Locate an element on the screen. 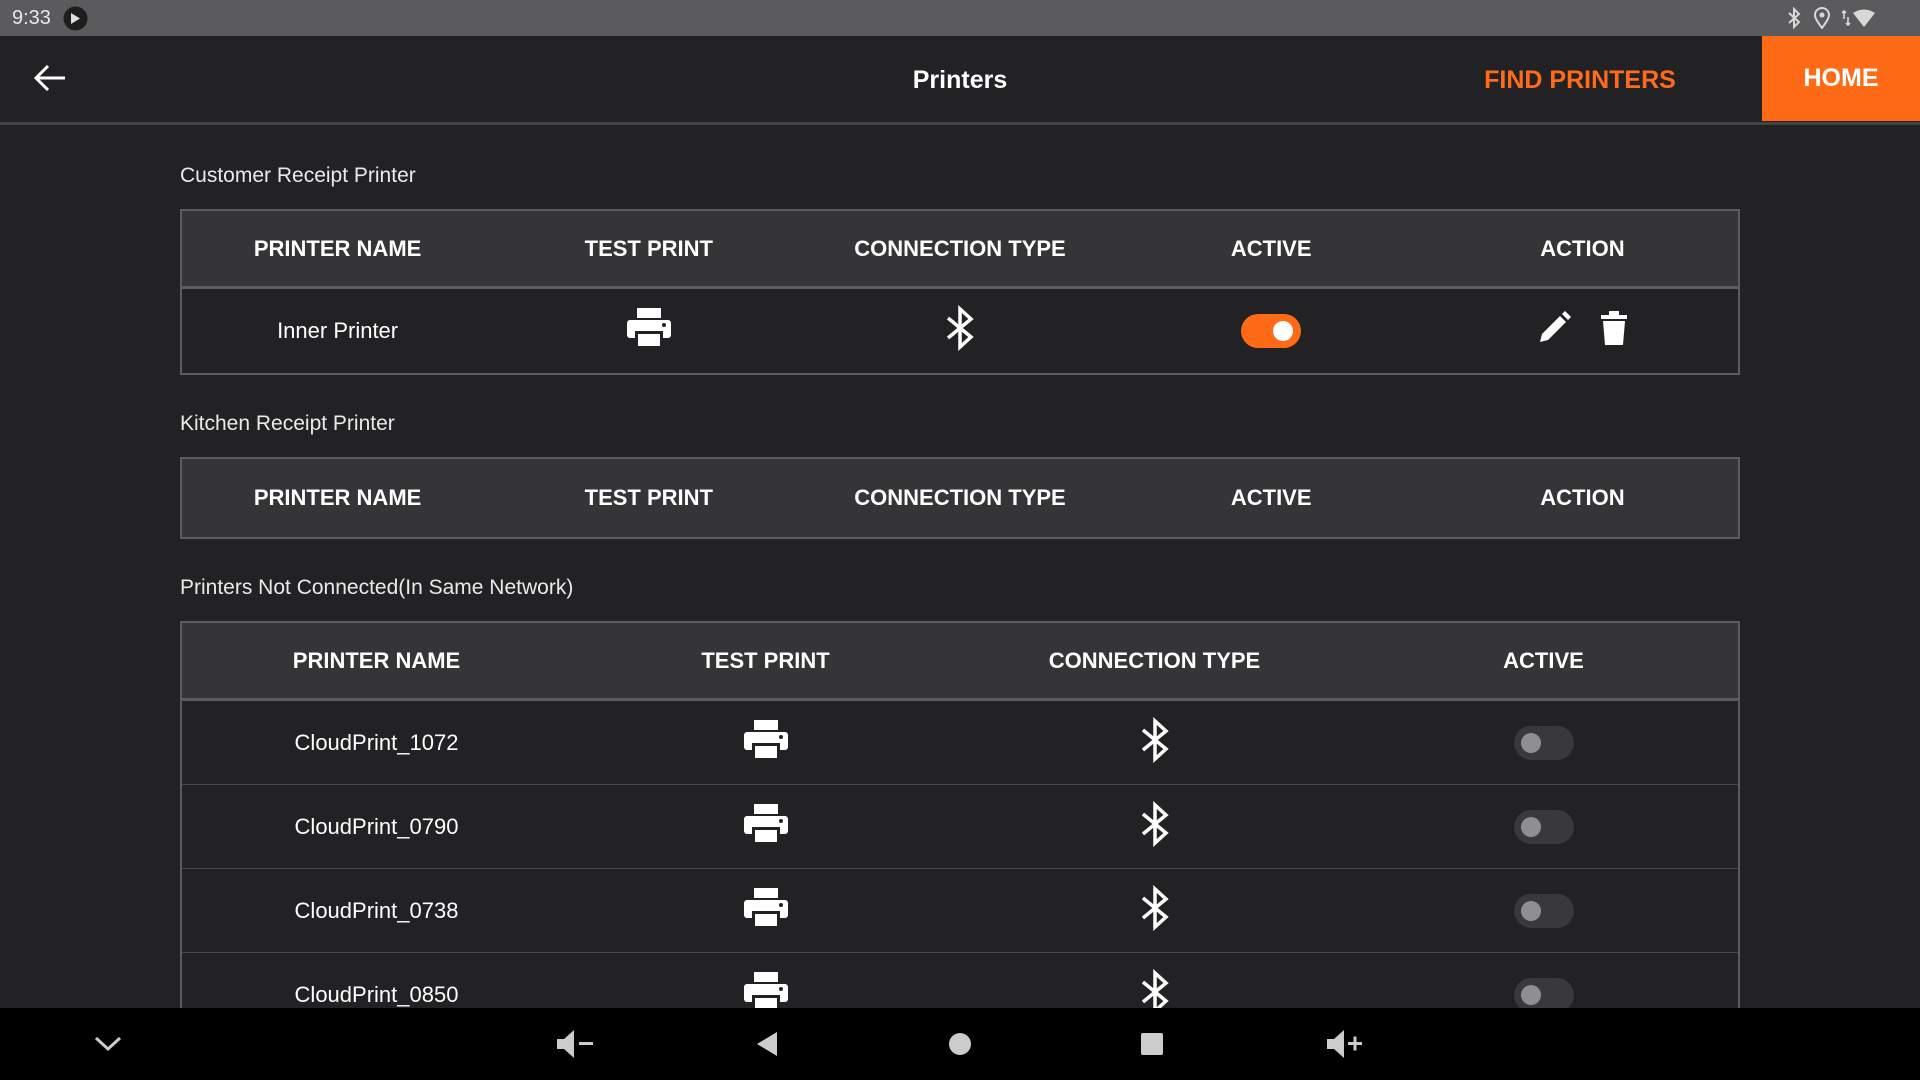  home-button: HOME is located at coordinates (1841, 78).